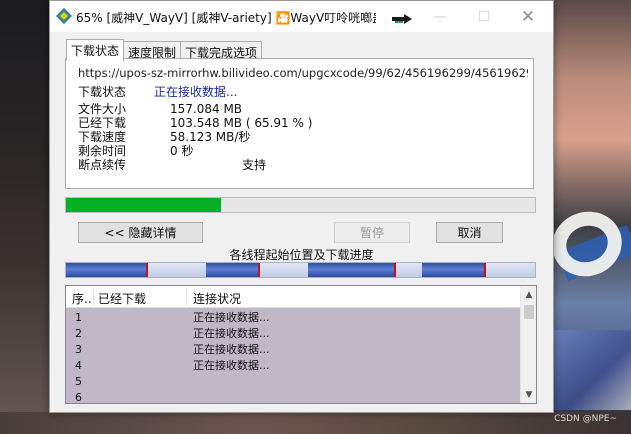  I want to click on background-bottom, so click(315, 423).